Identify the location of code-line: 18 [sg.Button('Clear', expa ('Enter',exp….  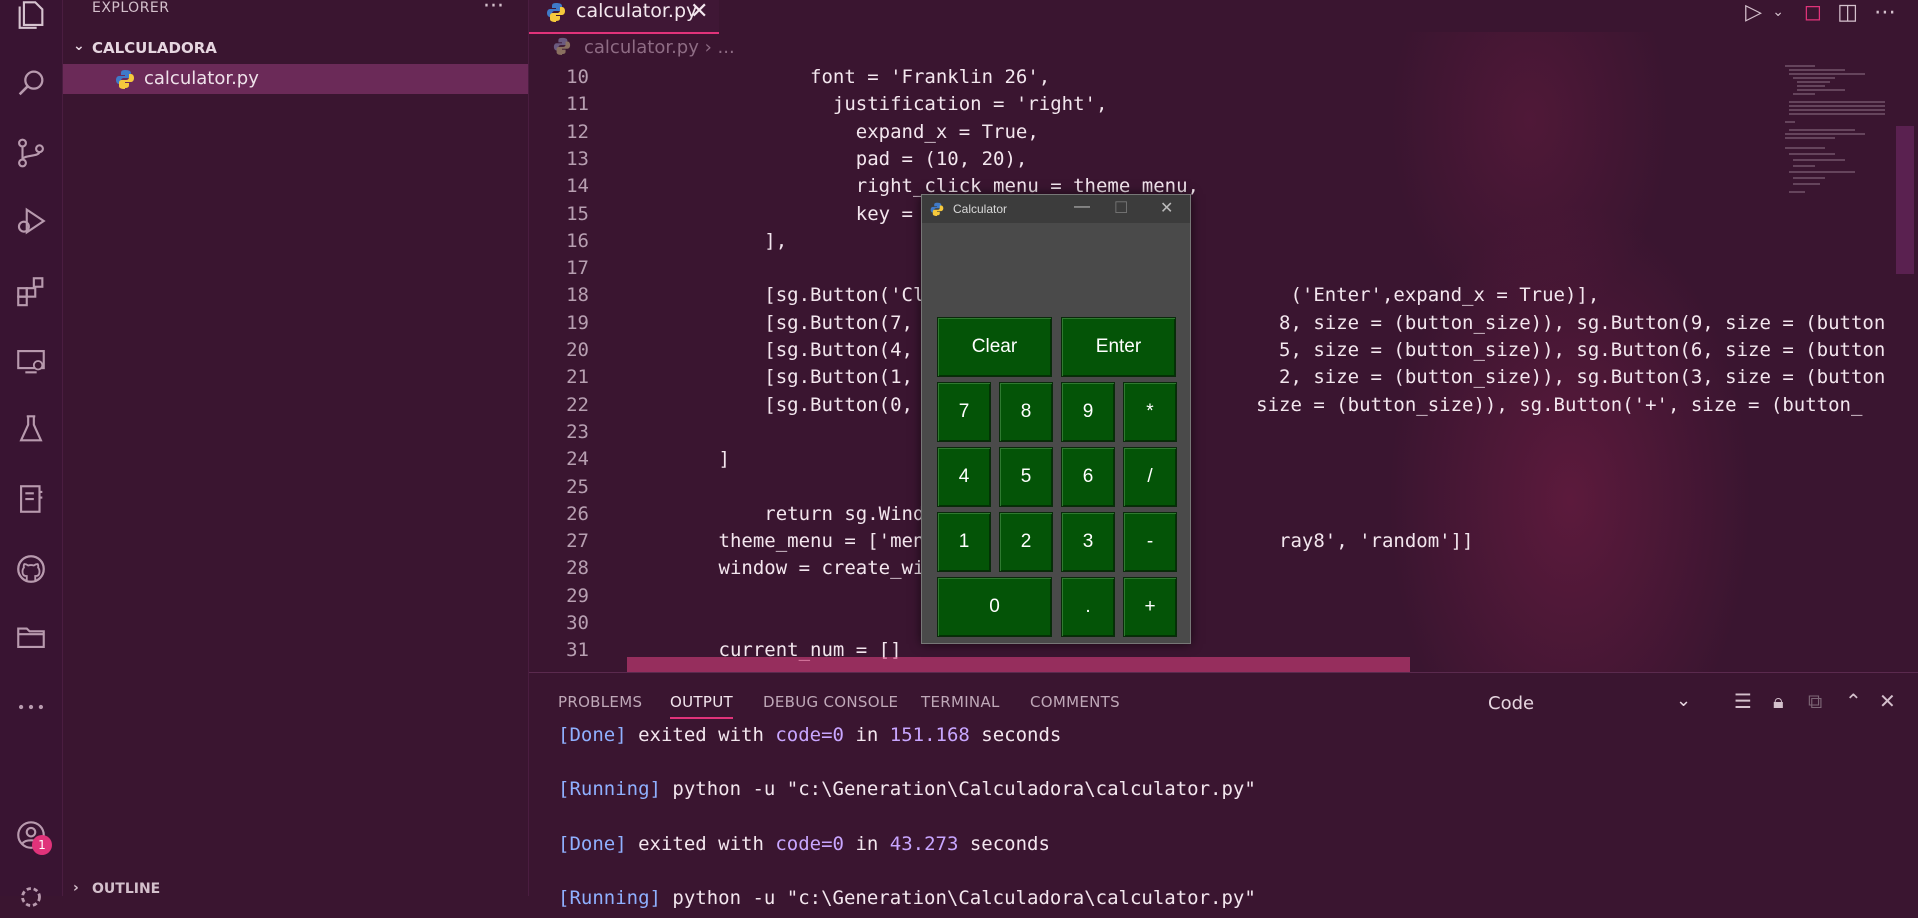
(1219, 297).